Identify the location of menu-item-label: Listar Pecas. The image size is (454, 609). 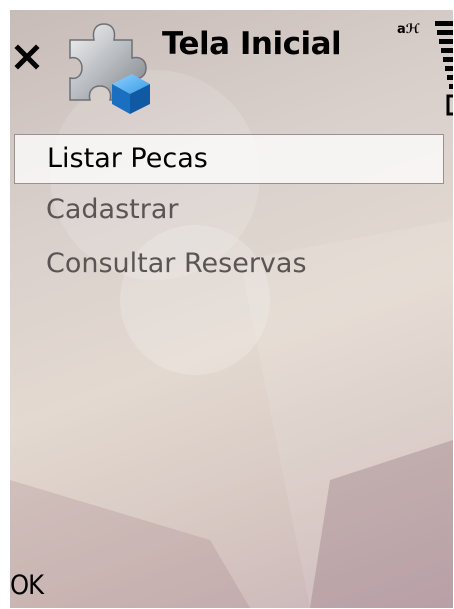
(127, 158).